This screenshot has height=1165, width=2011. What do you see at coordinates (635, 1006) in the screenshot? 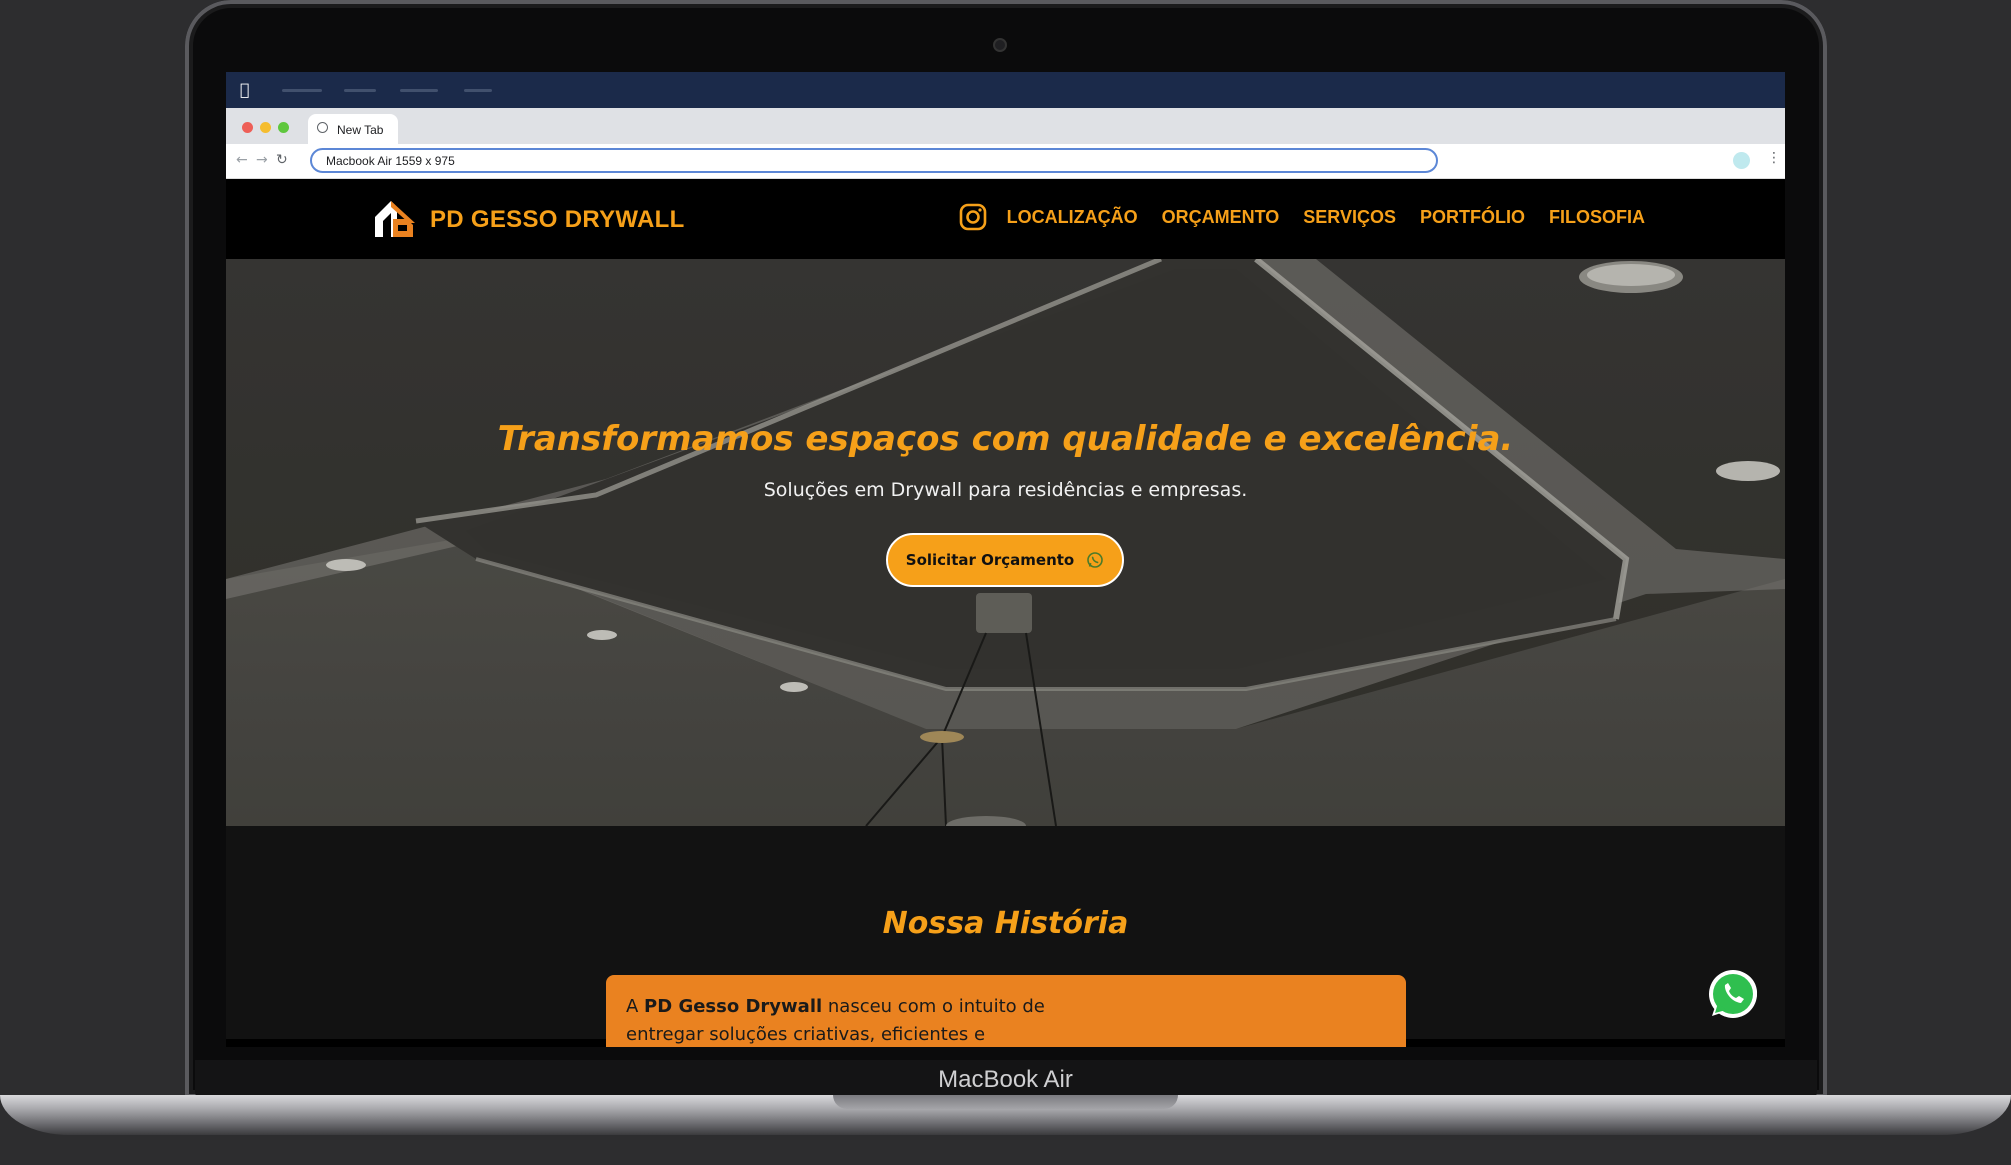
I see `history-text-prefix: A` at bounding box center [635, 1006].